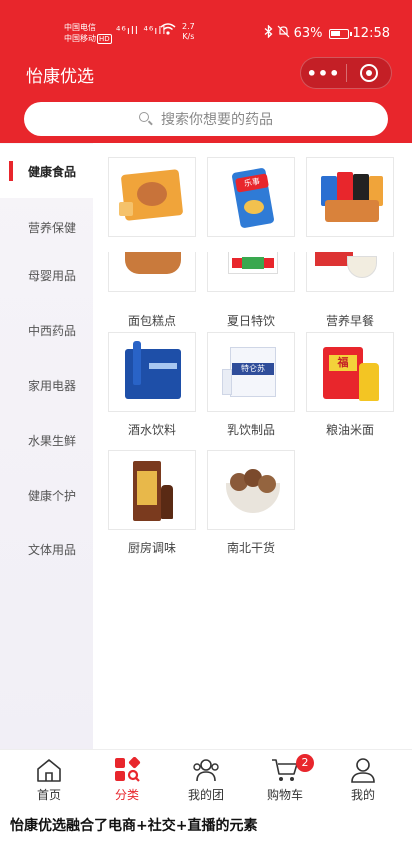  I want to click on mini-program-capsule: •••, so click(346, 73).